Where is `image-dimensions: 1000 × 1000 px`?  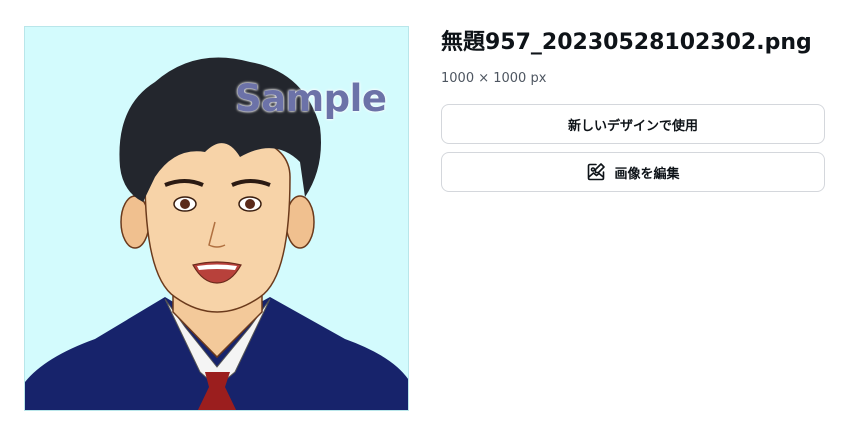 image-dimensions: 1000 × 1000 px is located at coordinates (494, 78).